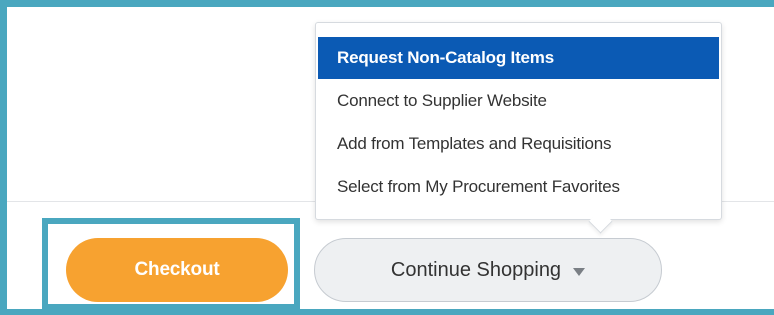 The width and height of the screenshot is (774, 315). Describe the element at coordinates (518, 58) in the screenshot. I see `menu-item-request-non-catalog-items: Request Non-Catalog Items` at that location.